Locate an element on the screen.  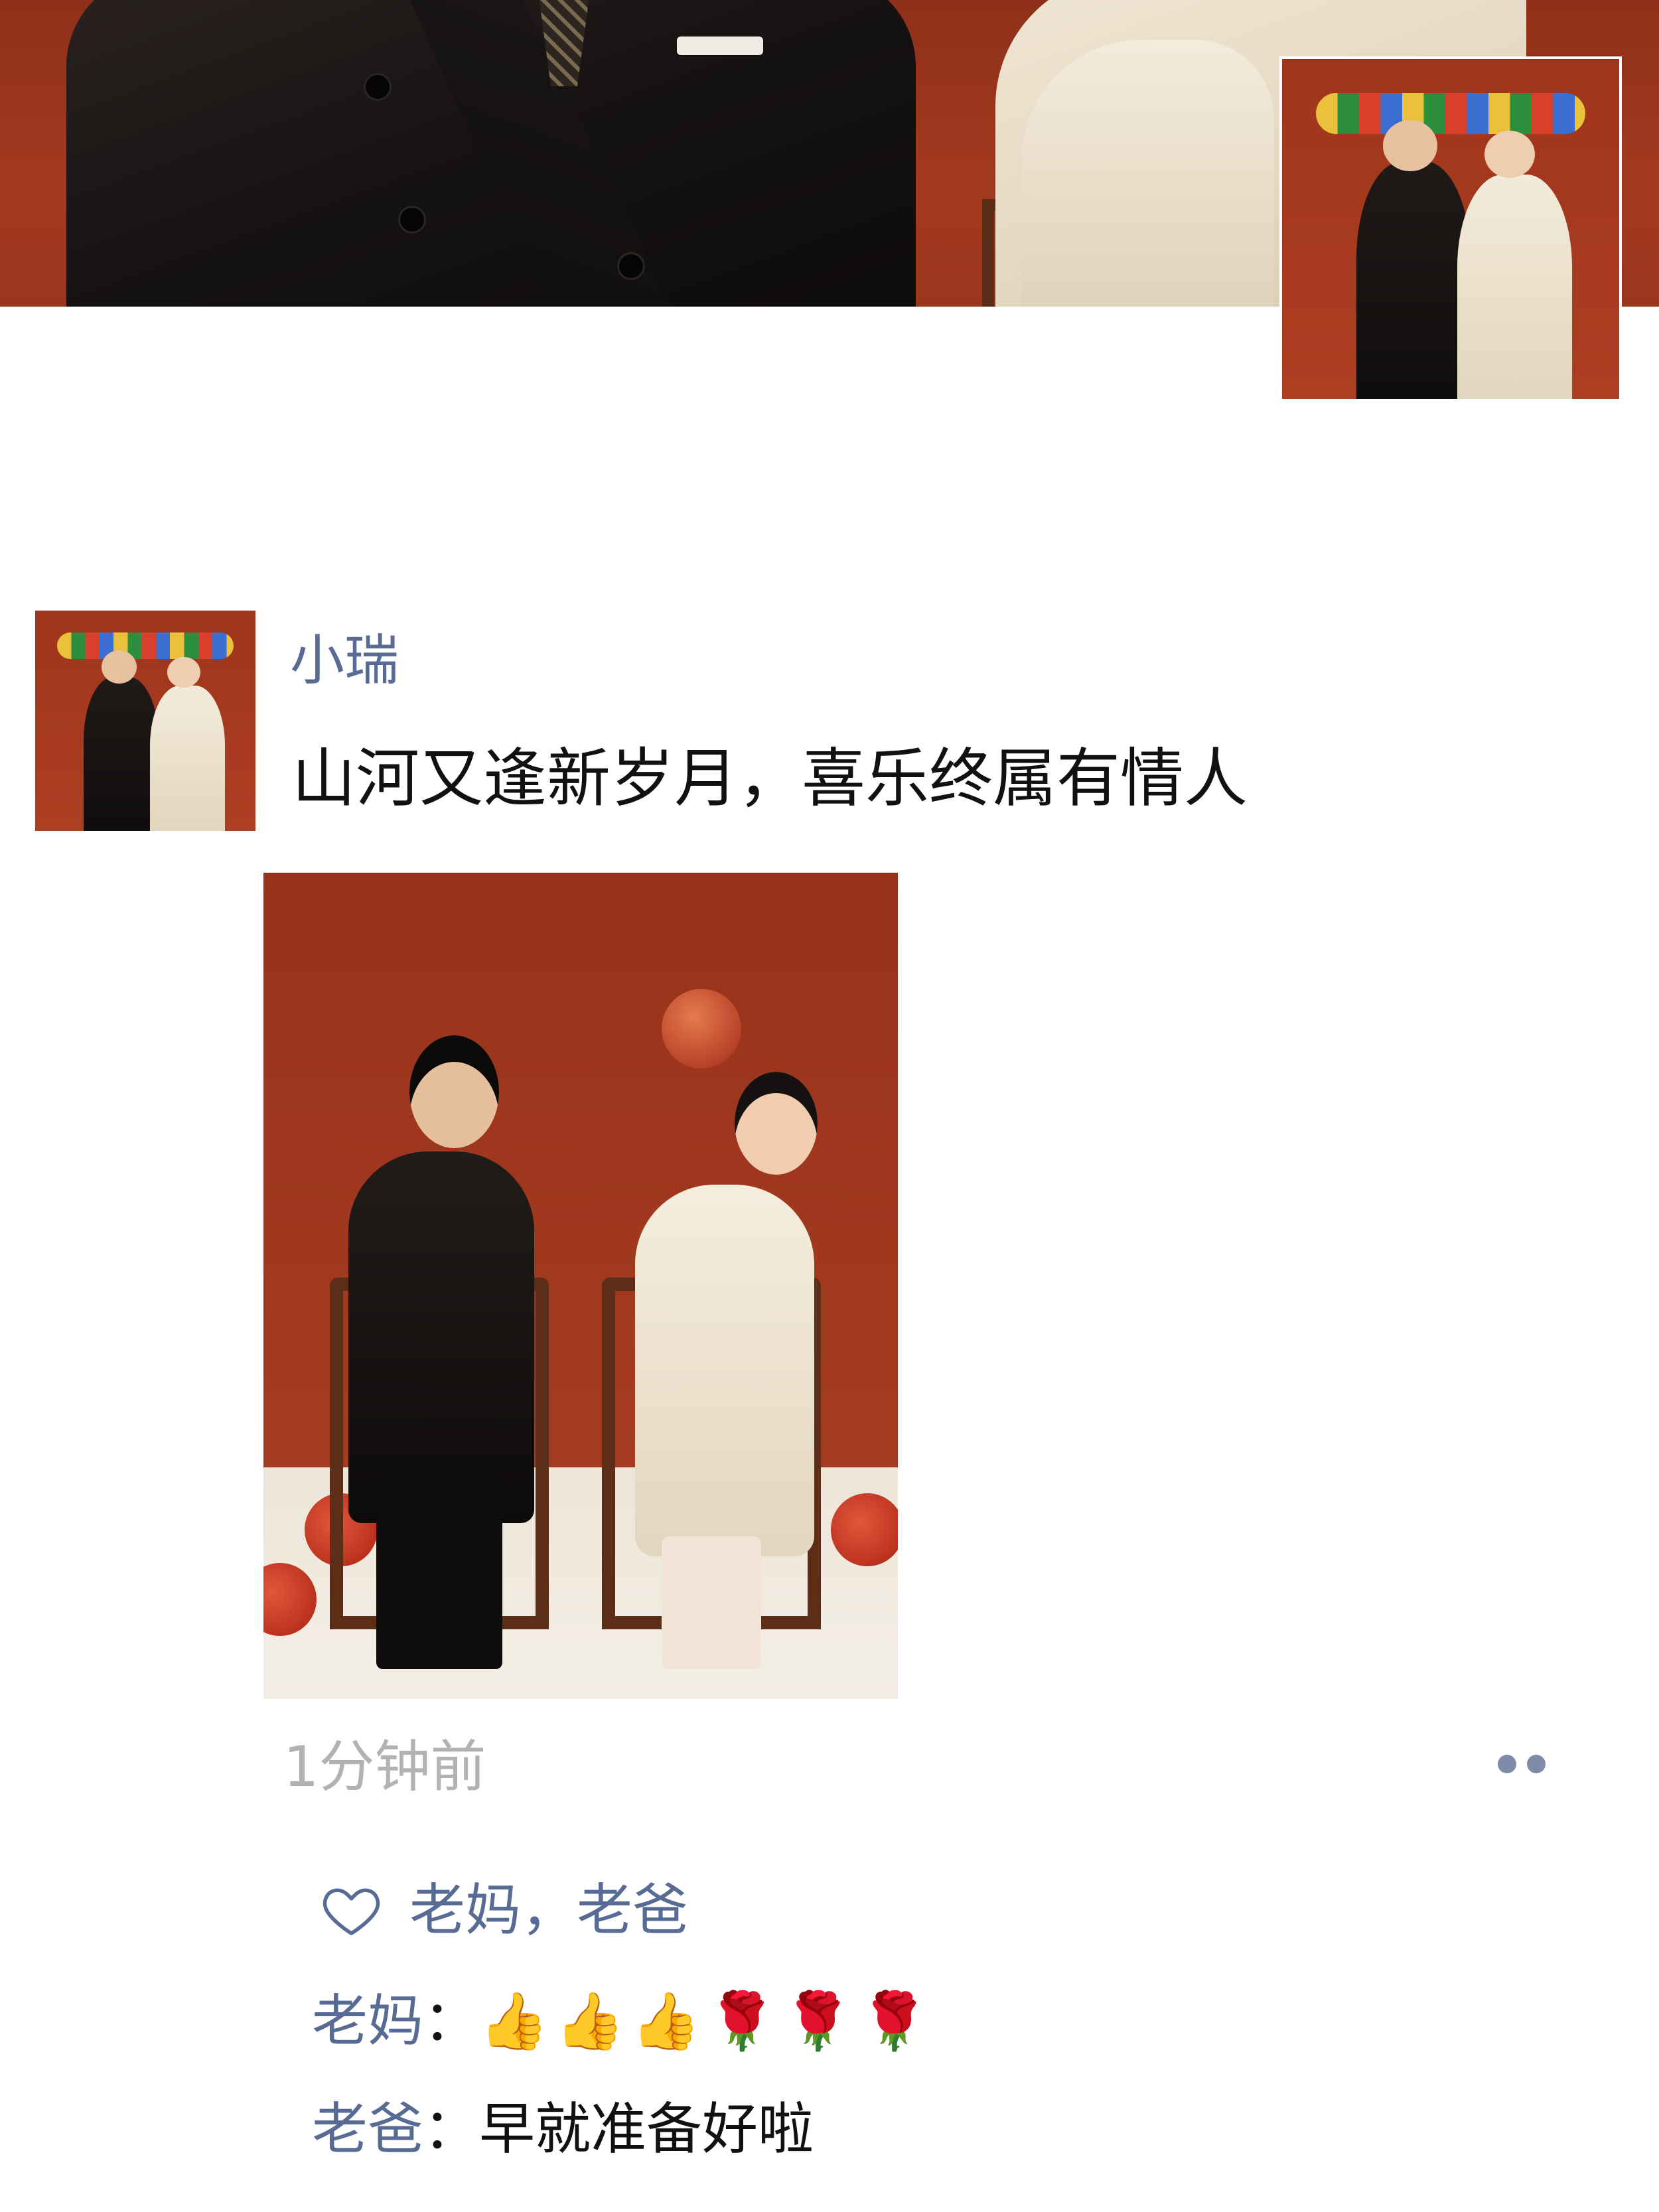
comment-body: 早就准备好啦 is located at coordinates (646, 2130).